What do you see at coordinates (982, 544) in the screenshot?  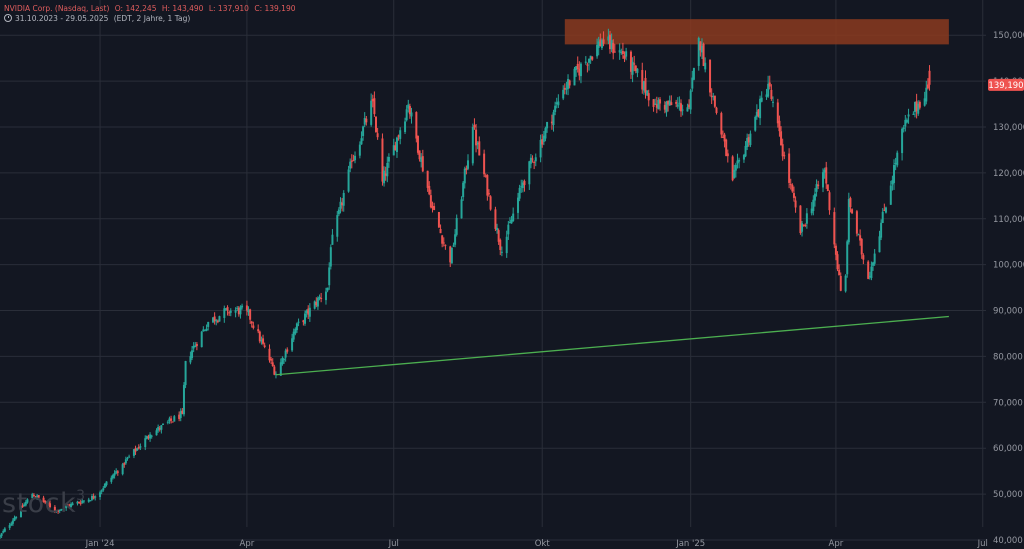 I see `x-tick-label: Jul` at bounding box center [982, 544].